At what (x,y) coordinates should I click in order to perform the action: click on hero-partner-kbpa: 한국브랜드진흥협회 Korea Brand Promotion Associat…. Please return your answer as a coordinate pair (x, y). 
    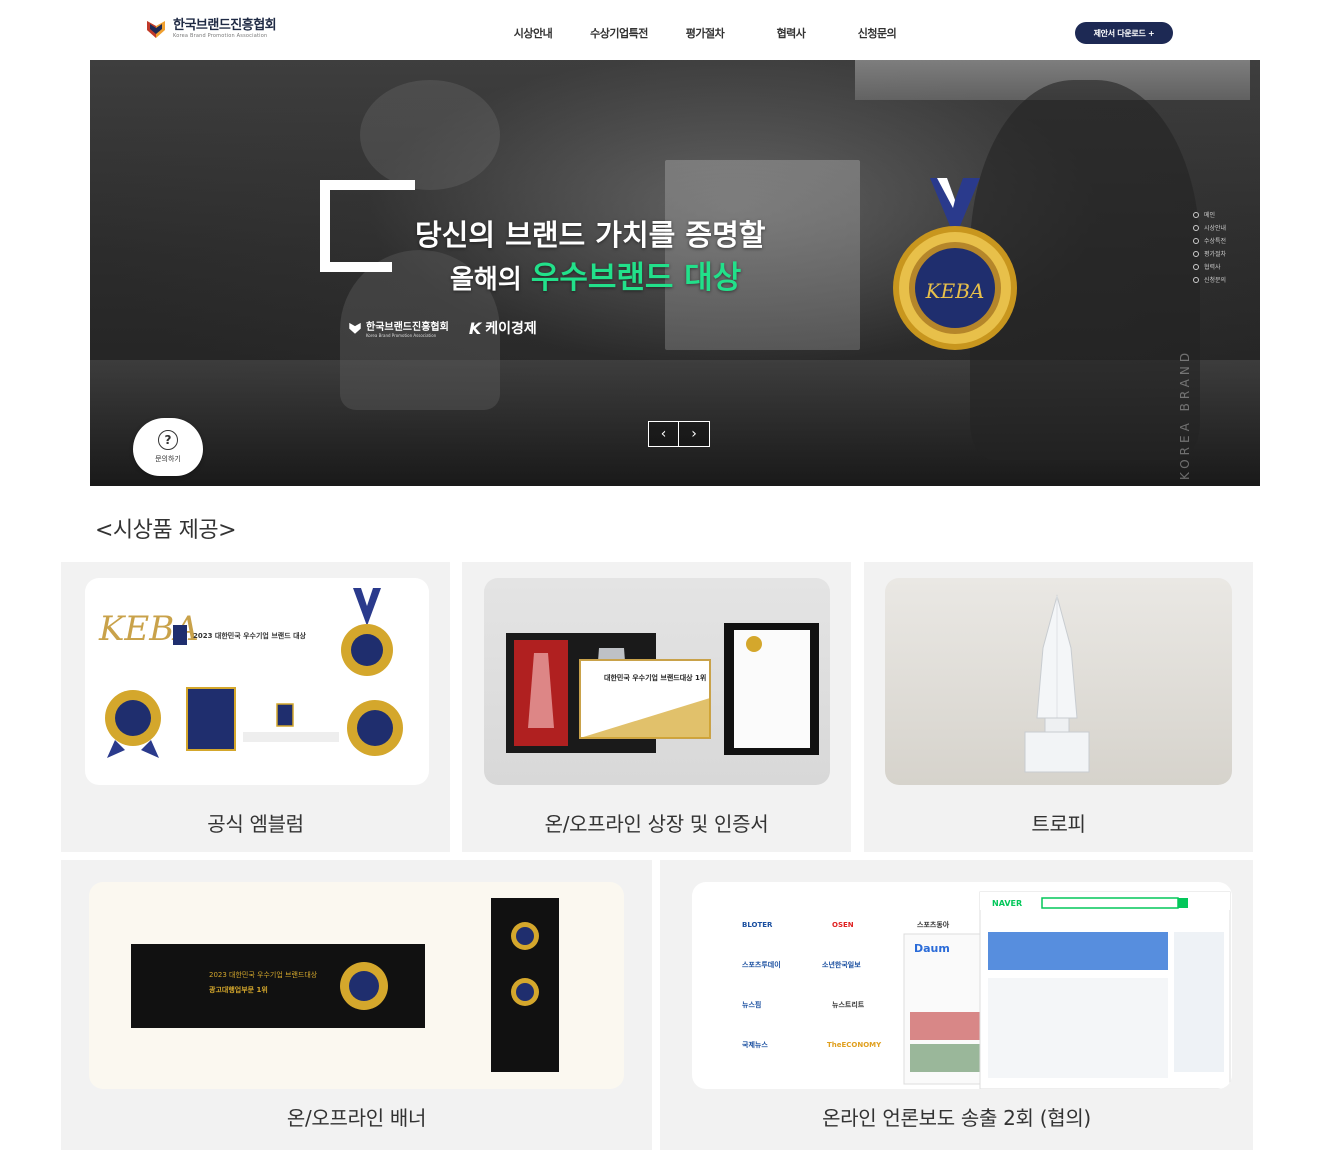
    Looking at the image, I should click on (398, 328).